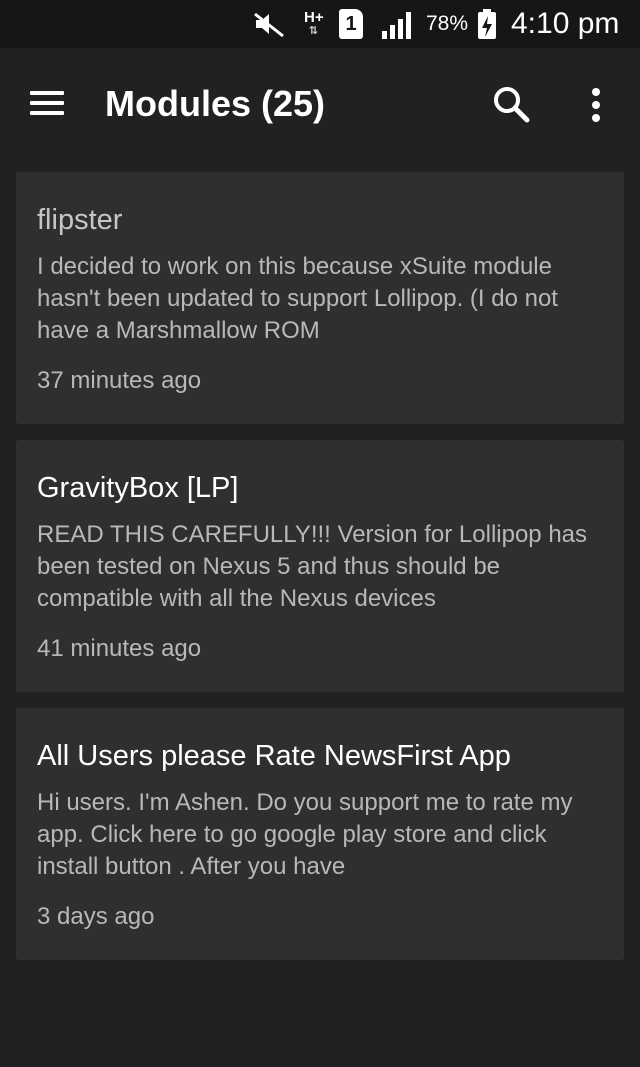 The height and width of the screenshot is (1067, 640). I want to click on module-timestamp: 3 days ago, so click(96, 916).